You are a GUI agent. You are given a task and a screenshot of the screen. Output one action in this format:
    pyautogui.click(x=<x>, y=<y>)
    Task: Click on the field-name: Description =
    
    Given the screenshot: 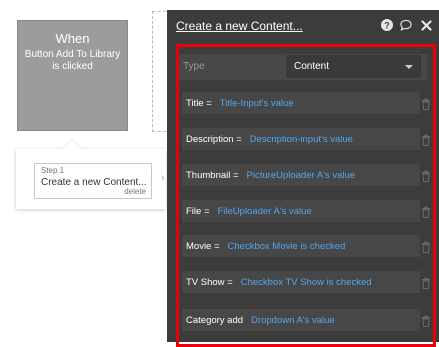 What is the action you would take?
    pyautogui.click(x=214, y=139)
    